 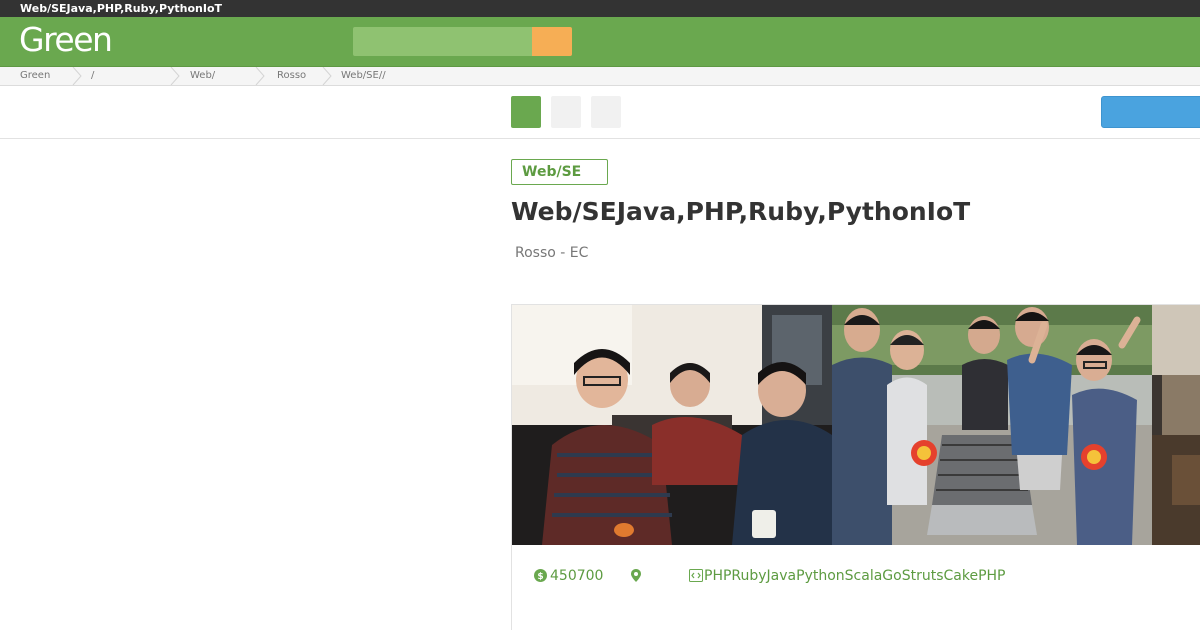 I want to click on top-bar: Web/SEJava,PHP,Ruby,PythonIoT, so click(x=600, y=8).